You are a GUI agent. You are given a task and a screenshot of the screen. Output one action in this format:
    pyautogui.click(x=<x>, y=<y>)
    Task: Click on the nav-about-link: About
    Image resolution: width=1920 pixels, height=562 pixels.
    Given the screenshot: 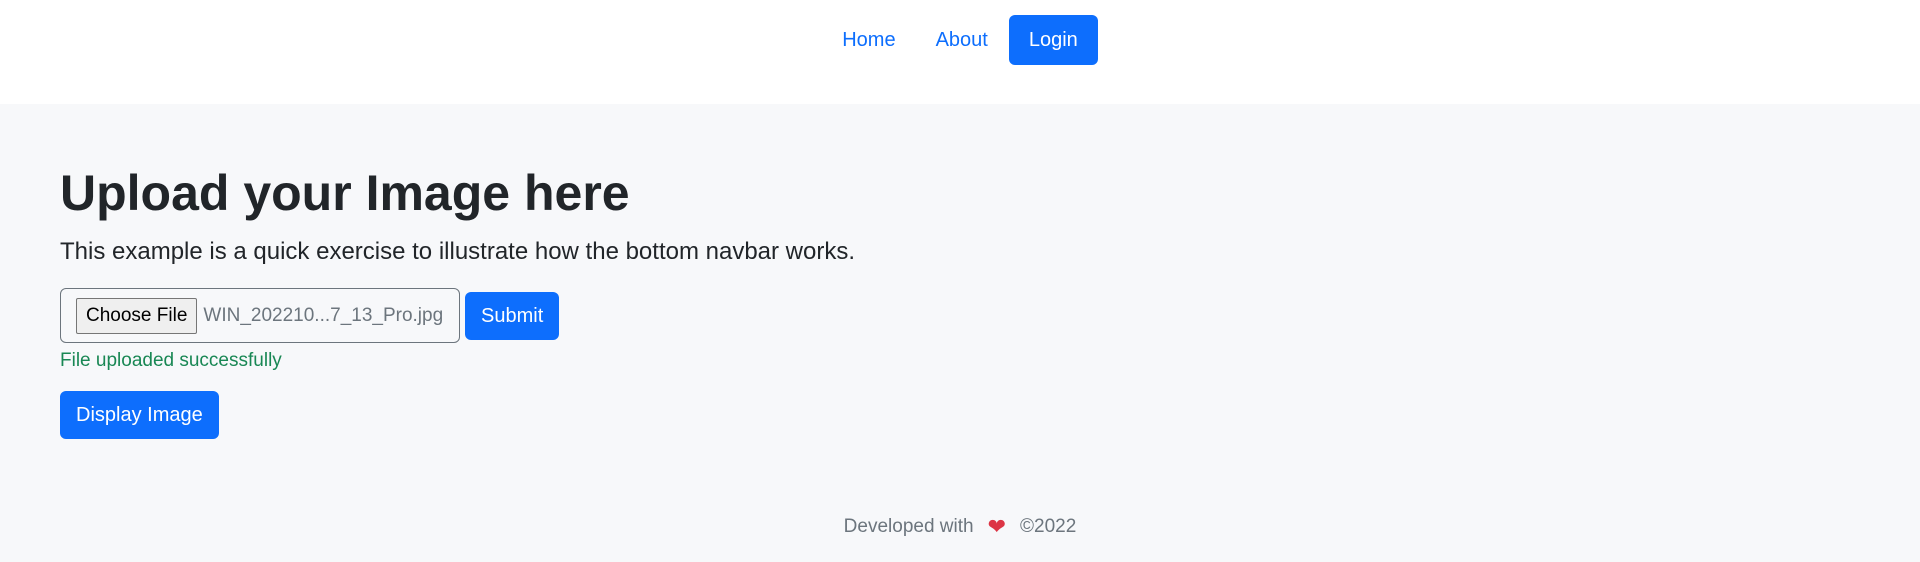 What is the action you would take?
    pyautogui.click(x=962, y=40)
    